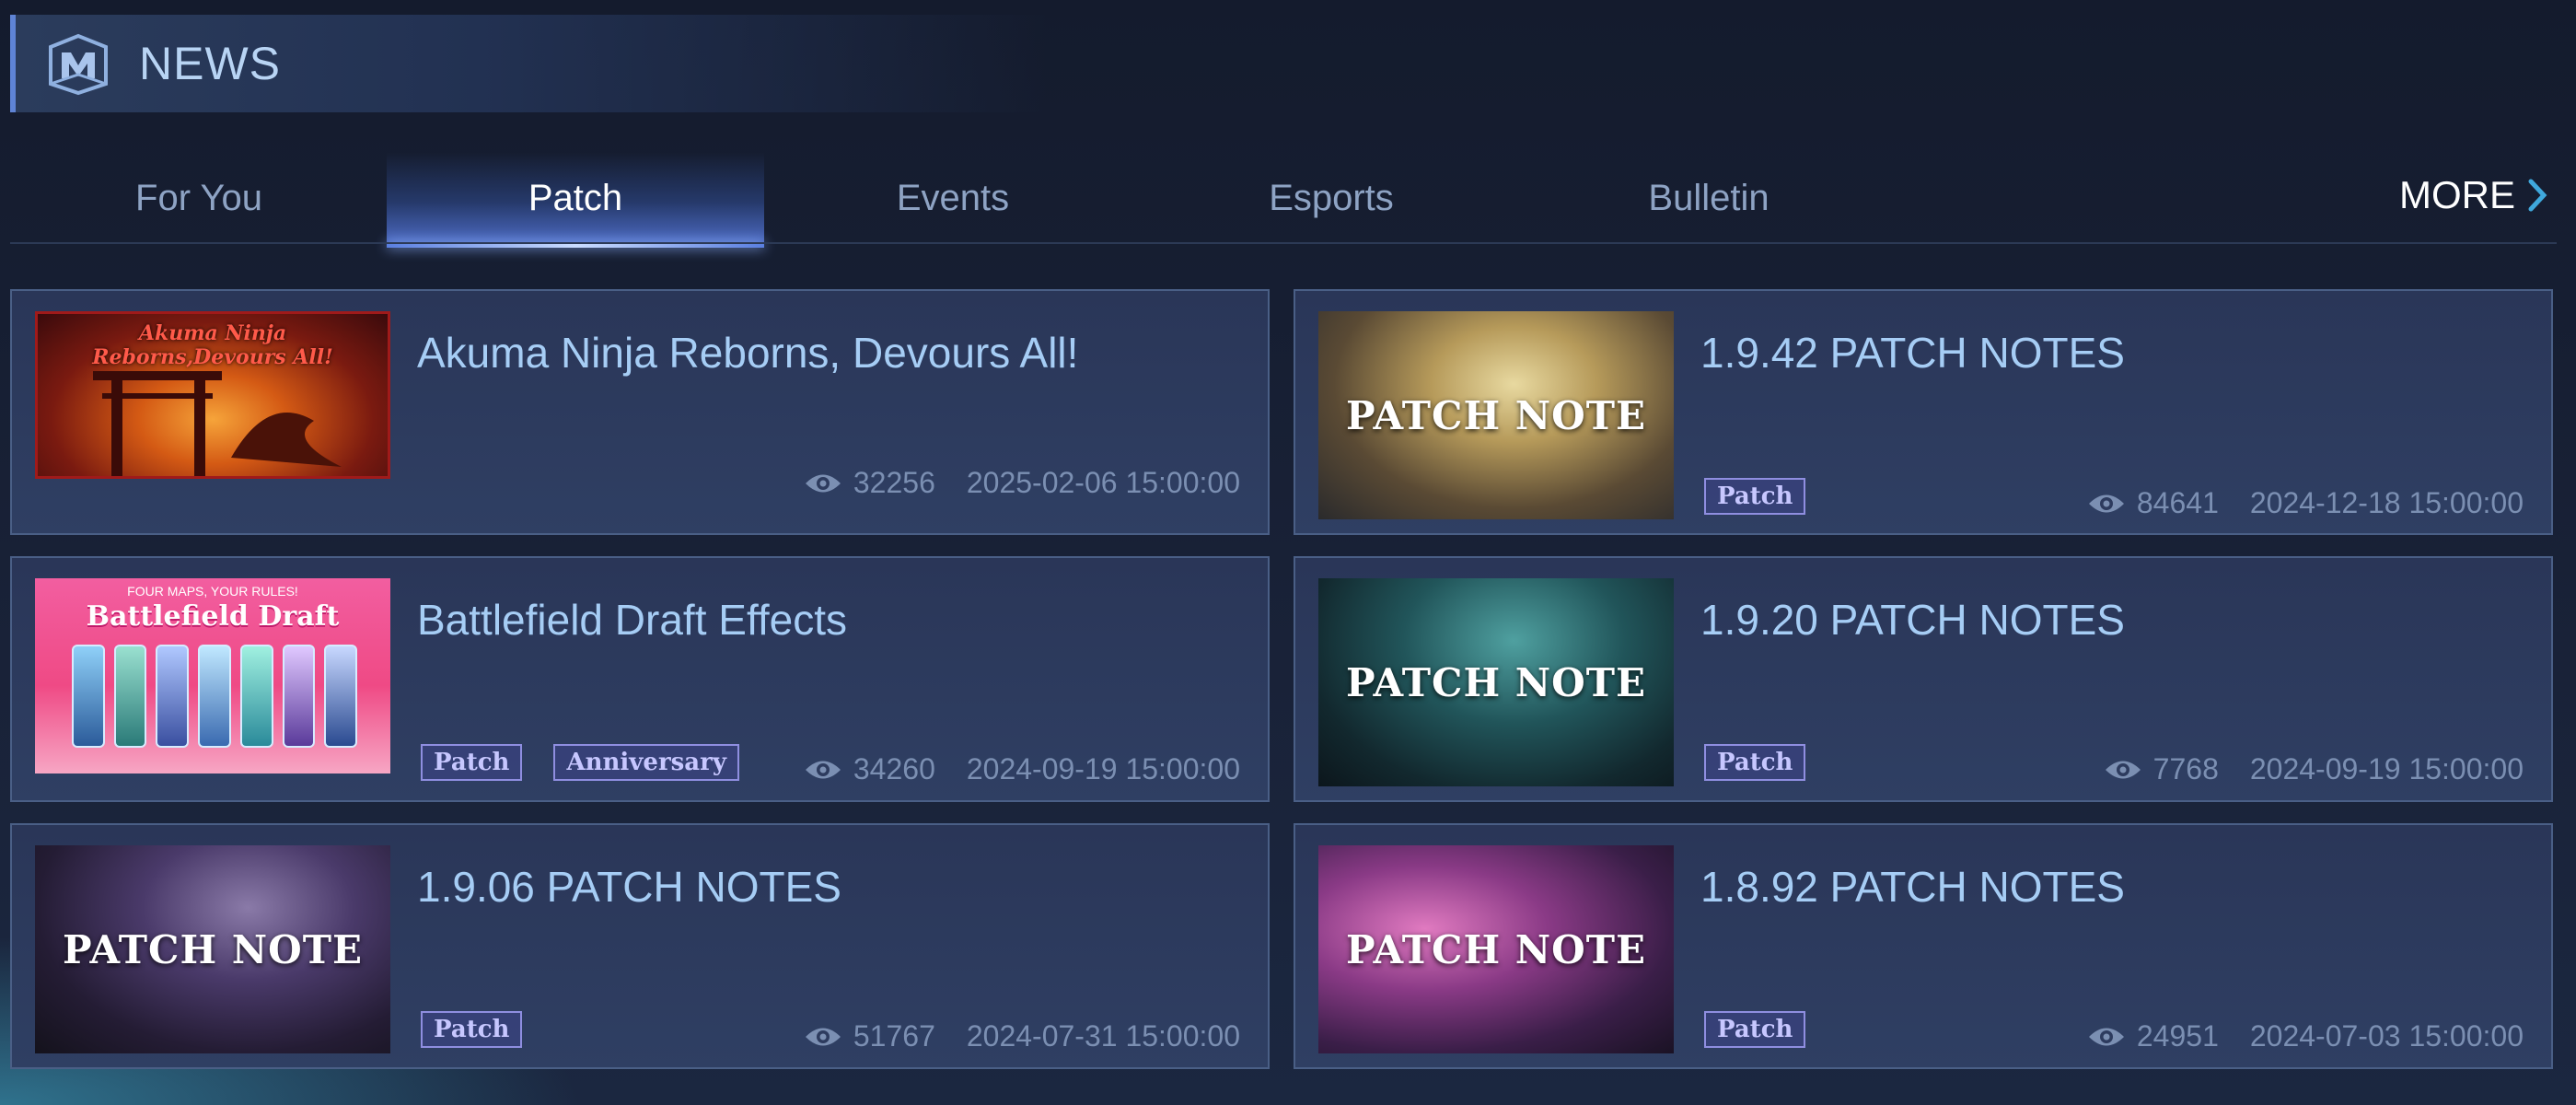  What do you see at coordinates (646, 762) in the screenshot?
I see `tag-anniversary: Anniversary` at bounding box center [646, 762].